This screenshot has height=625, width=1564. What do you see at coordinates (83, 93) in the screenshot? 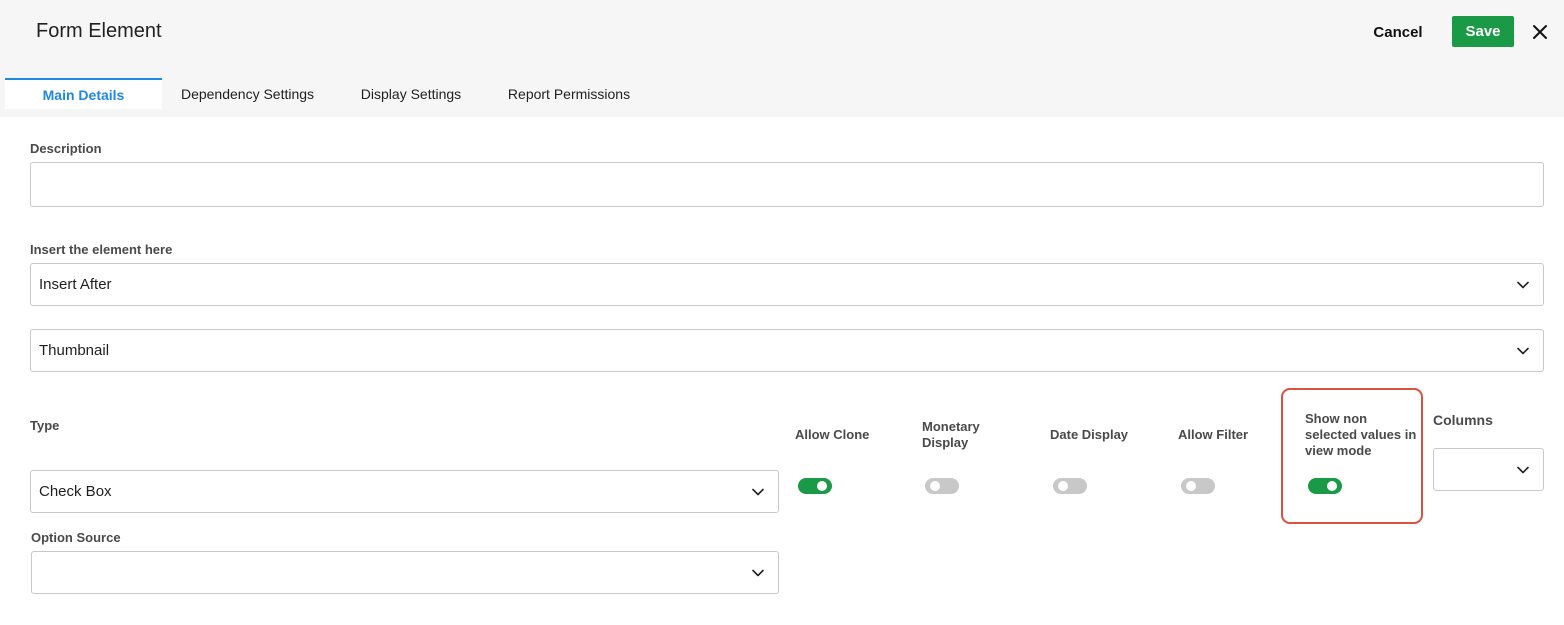
I see `tab-main-details: Main Details` at bounding box center [83, 93].